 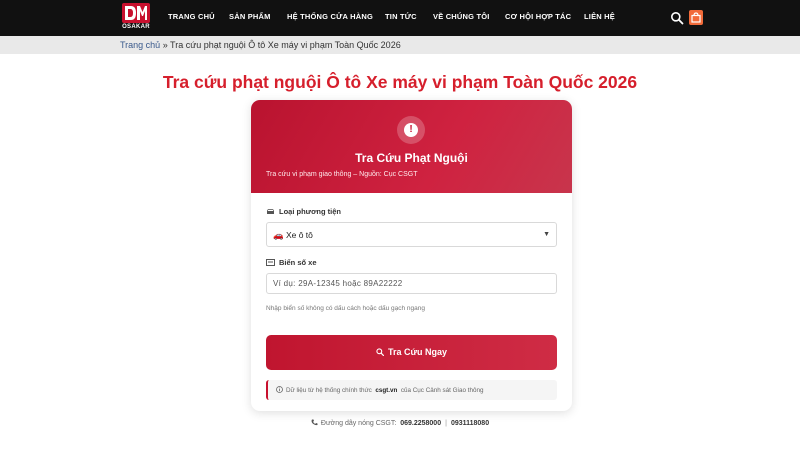 What do you see at coordinates (411, 234) in the screenshot?
I see `vehicle-type-select: 🚗 Xe ô tô ▼` at bounding box center [411, 234].